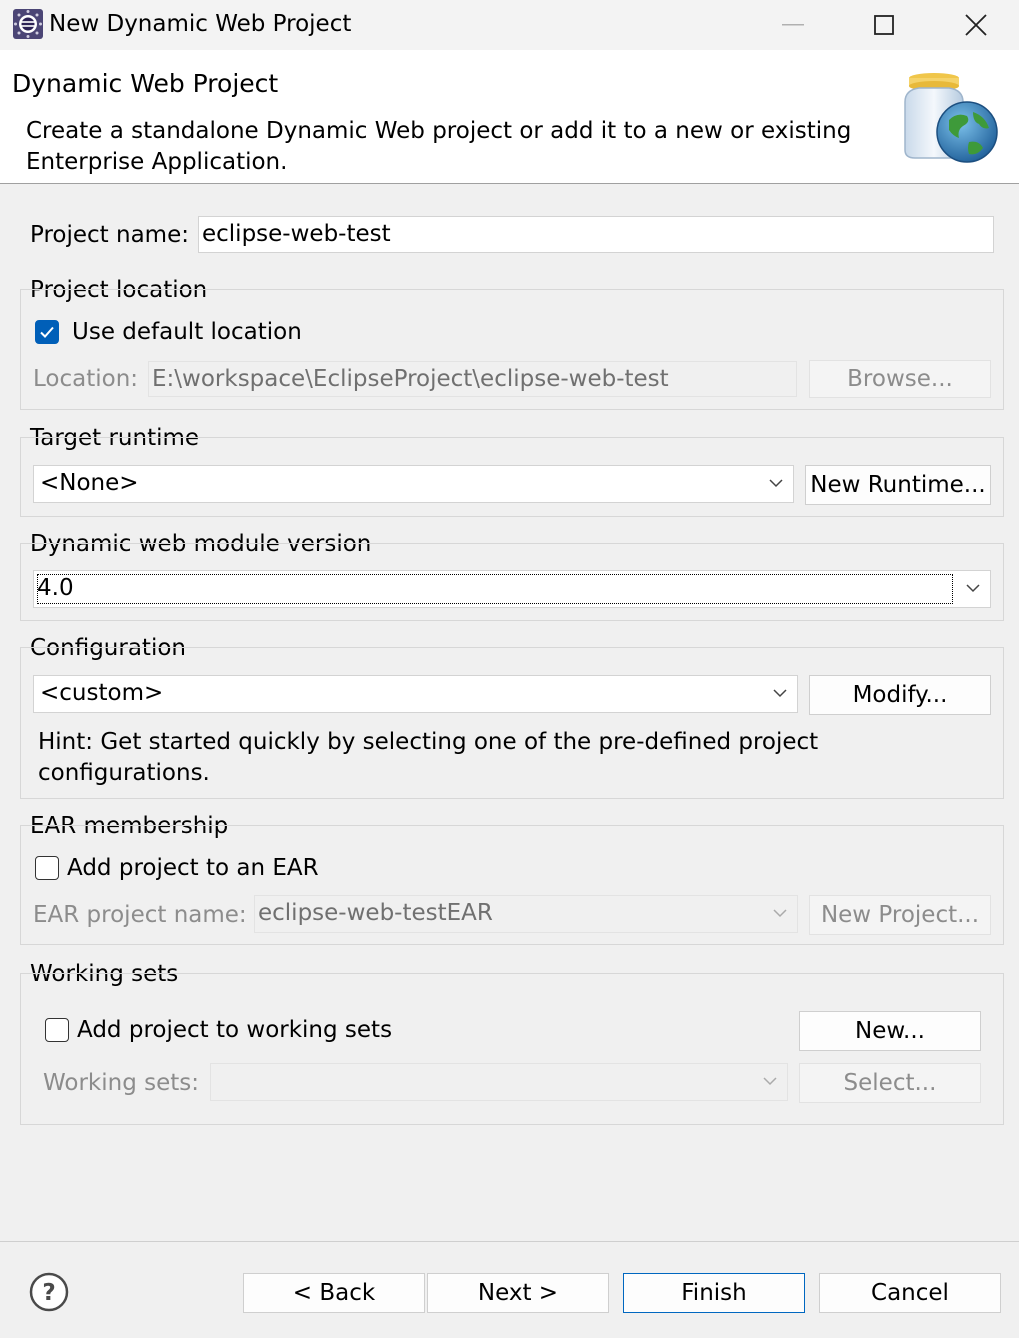  Describe the element at coordinates (375, 913) in the screenshot. I see `ear-project-name-value: eclipse-web-testEAR` at that location.